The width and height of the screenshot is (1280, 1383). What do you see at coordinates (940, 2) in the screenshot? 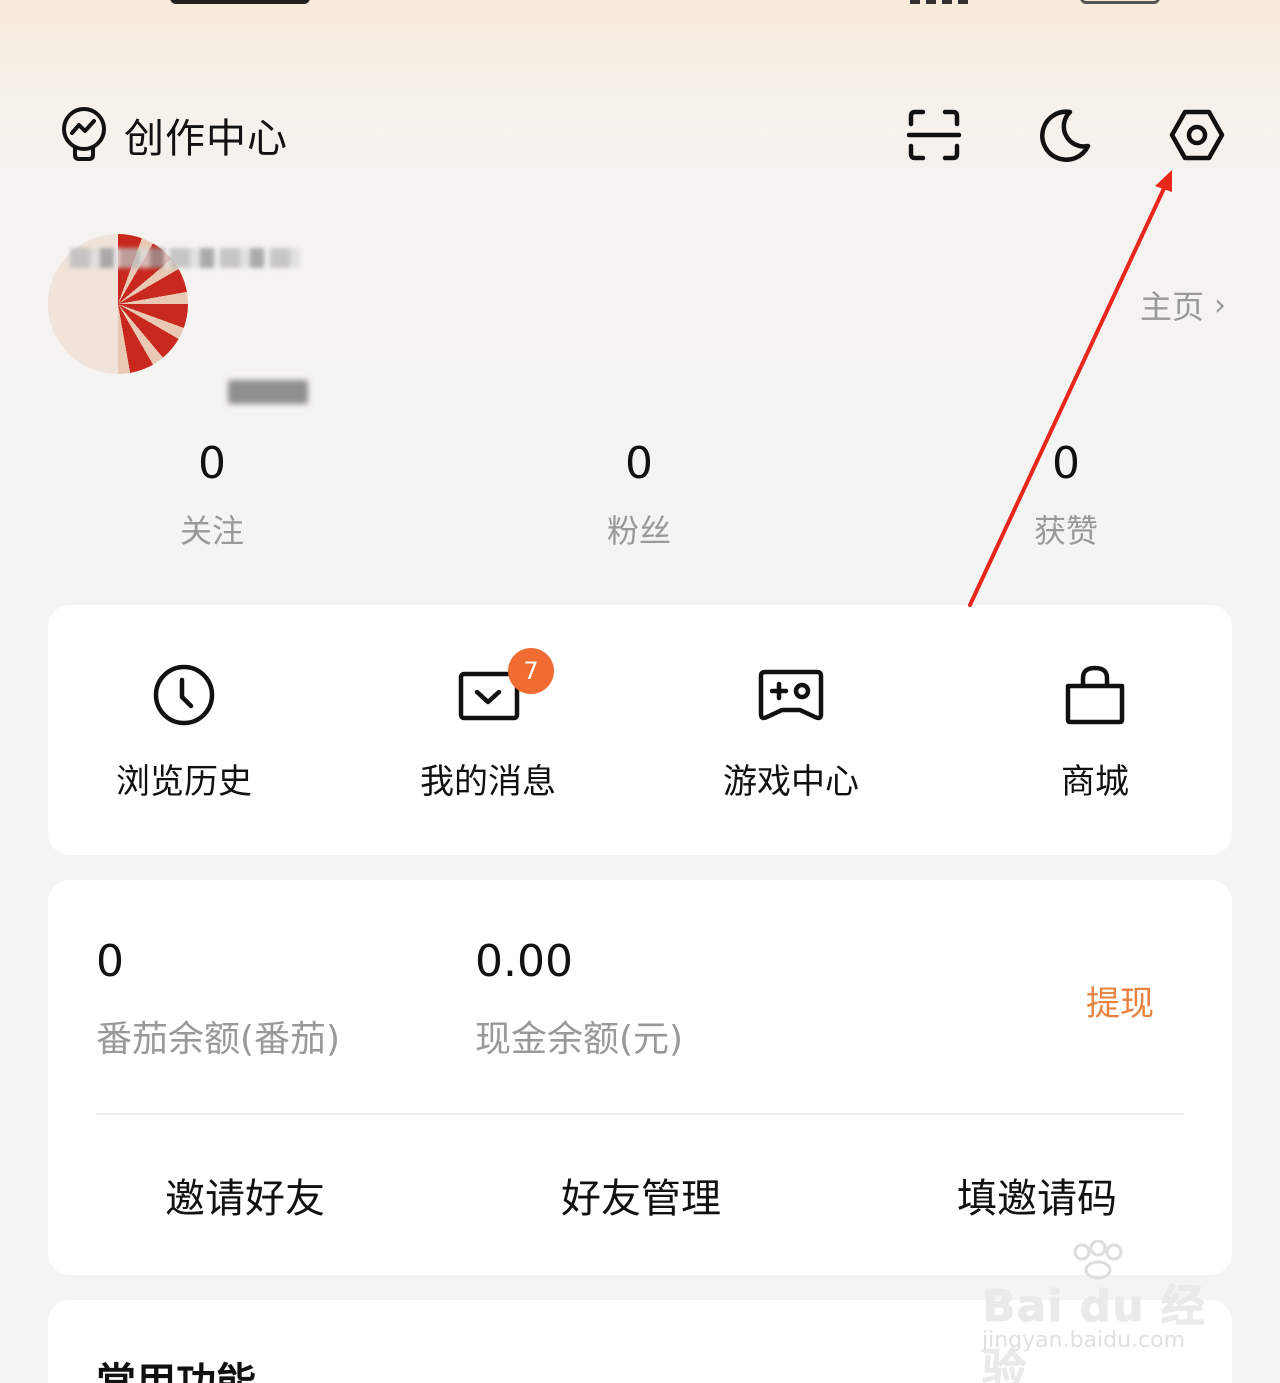
I see `signal-icon` at bounding box center [940, 2].